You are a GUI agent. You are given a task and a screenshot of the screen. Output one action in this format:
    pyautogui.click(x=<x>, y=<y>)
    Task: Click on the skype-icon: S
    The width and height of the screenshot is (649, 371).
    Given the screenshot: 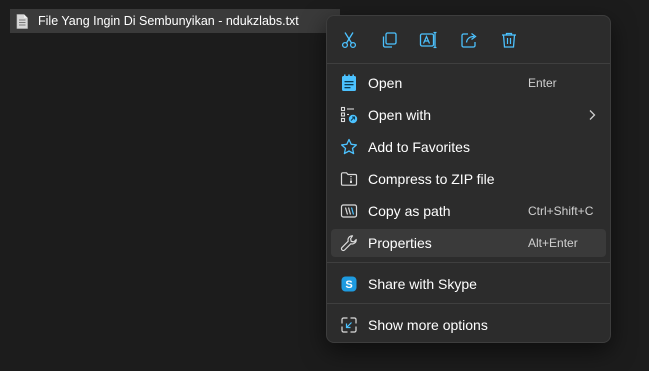 What is the action you would take?
    pyautogui.click(x=349, y=284)
    